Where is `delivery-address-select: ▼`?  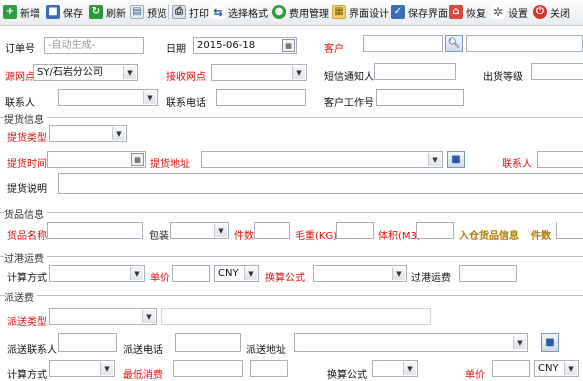
delivery-address-select: ▼ is located at coordinates (411, 342).